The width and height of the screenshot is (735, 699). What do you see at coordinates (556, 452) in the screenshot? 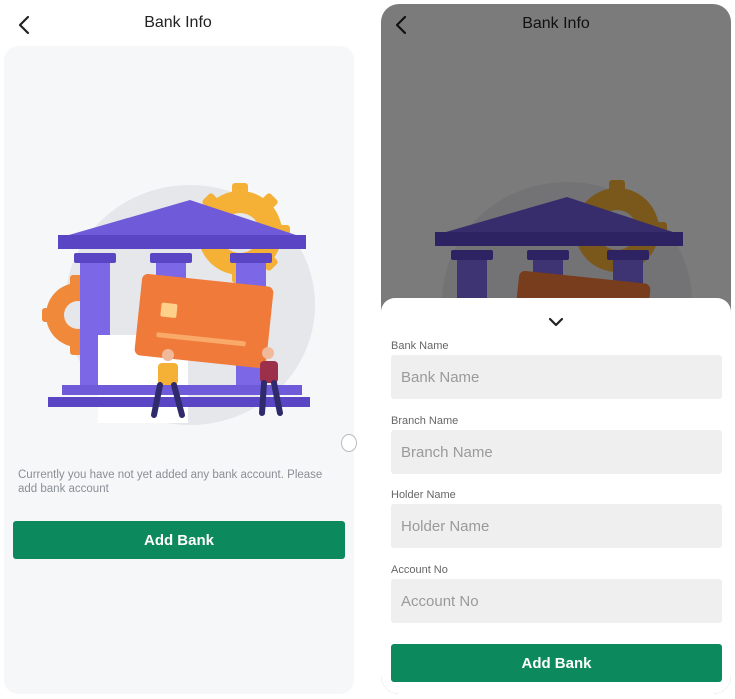
I see `branch-name-input` at bounding box center [556, 452].